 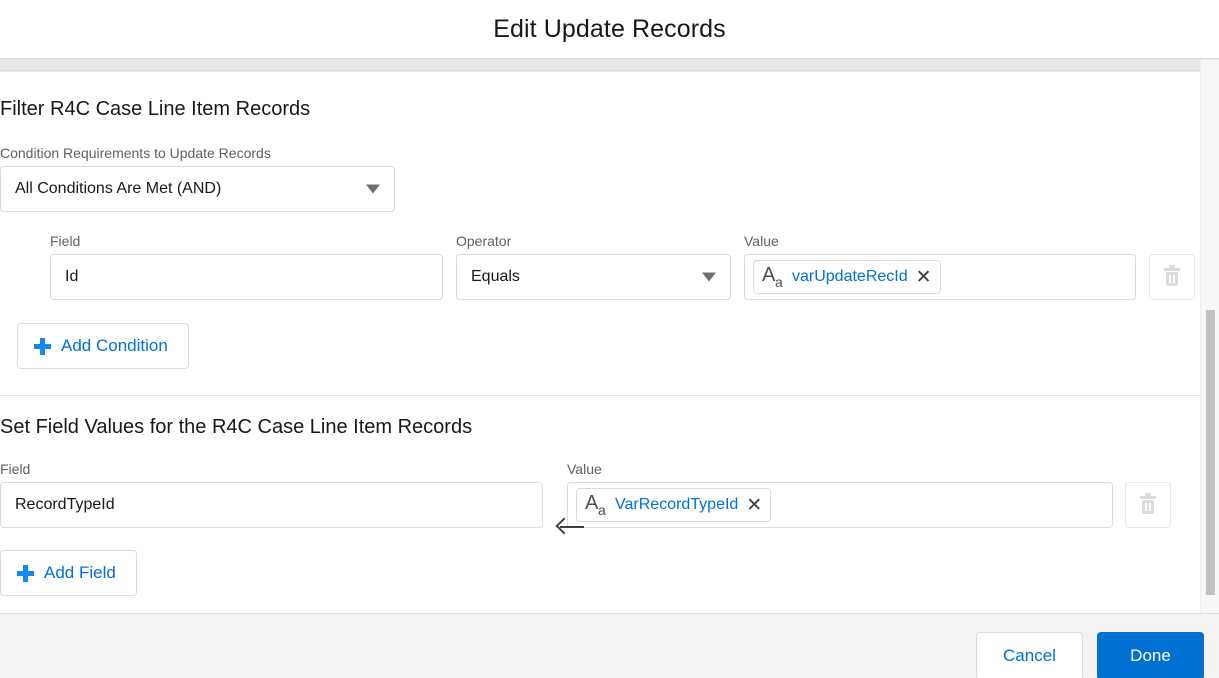 I want to click on condition-field-group: Field Id, so click(x=246, y=266).